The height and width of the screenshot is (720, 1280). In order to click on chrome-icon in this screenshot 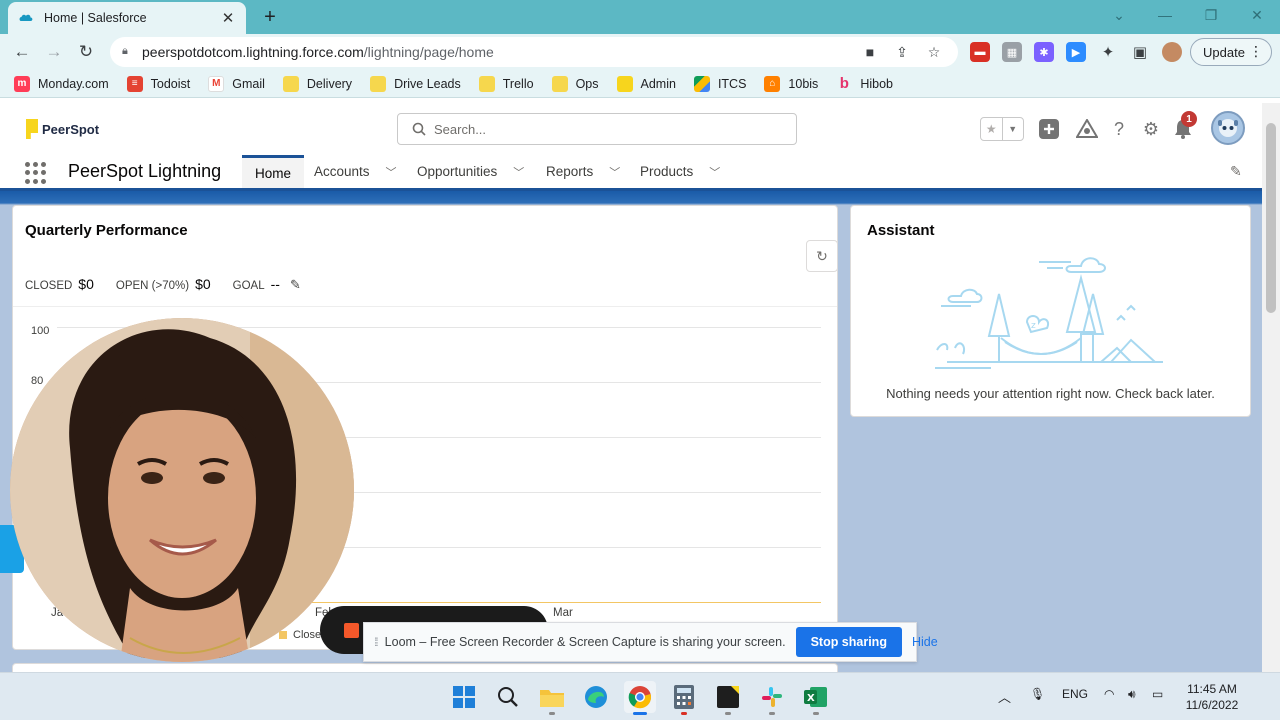, I will do `click(640, 698)`.